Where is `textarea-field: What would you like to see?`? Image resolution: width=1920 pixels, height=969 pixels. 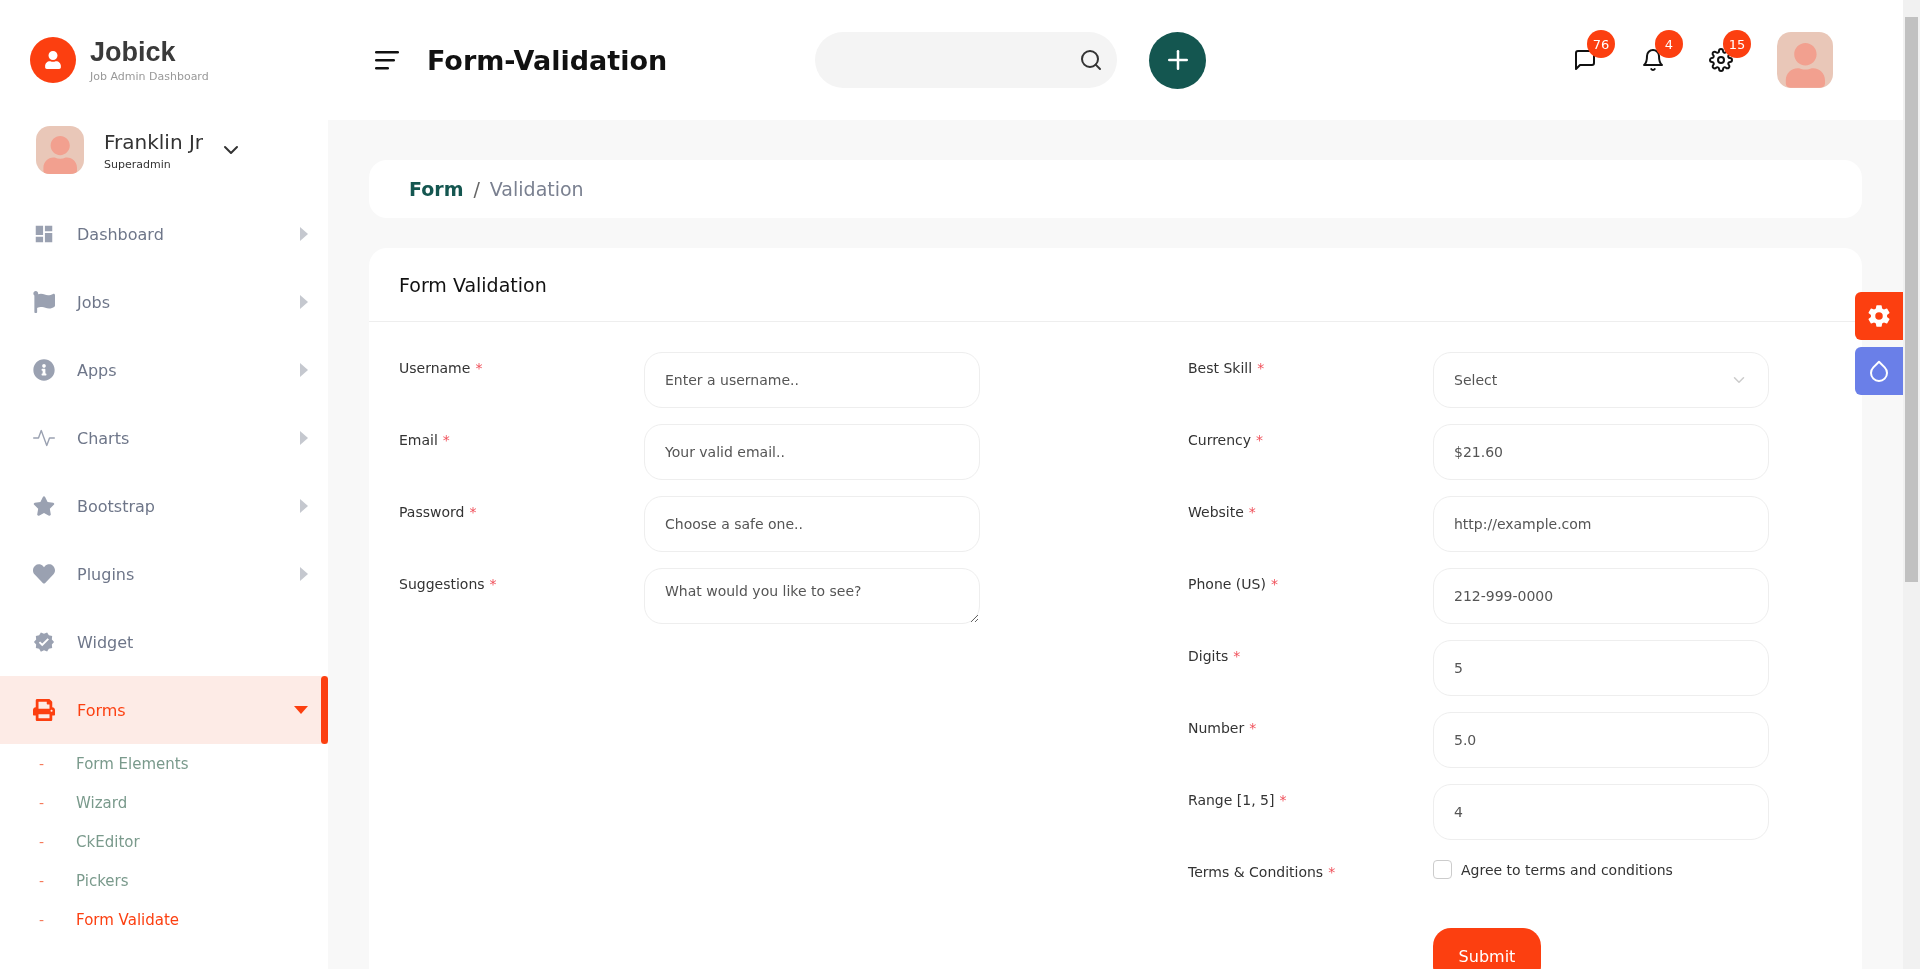
textarea-field: What would you like to see? is located at coordinates (812, 596).